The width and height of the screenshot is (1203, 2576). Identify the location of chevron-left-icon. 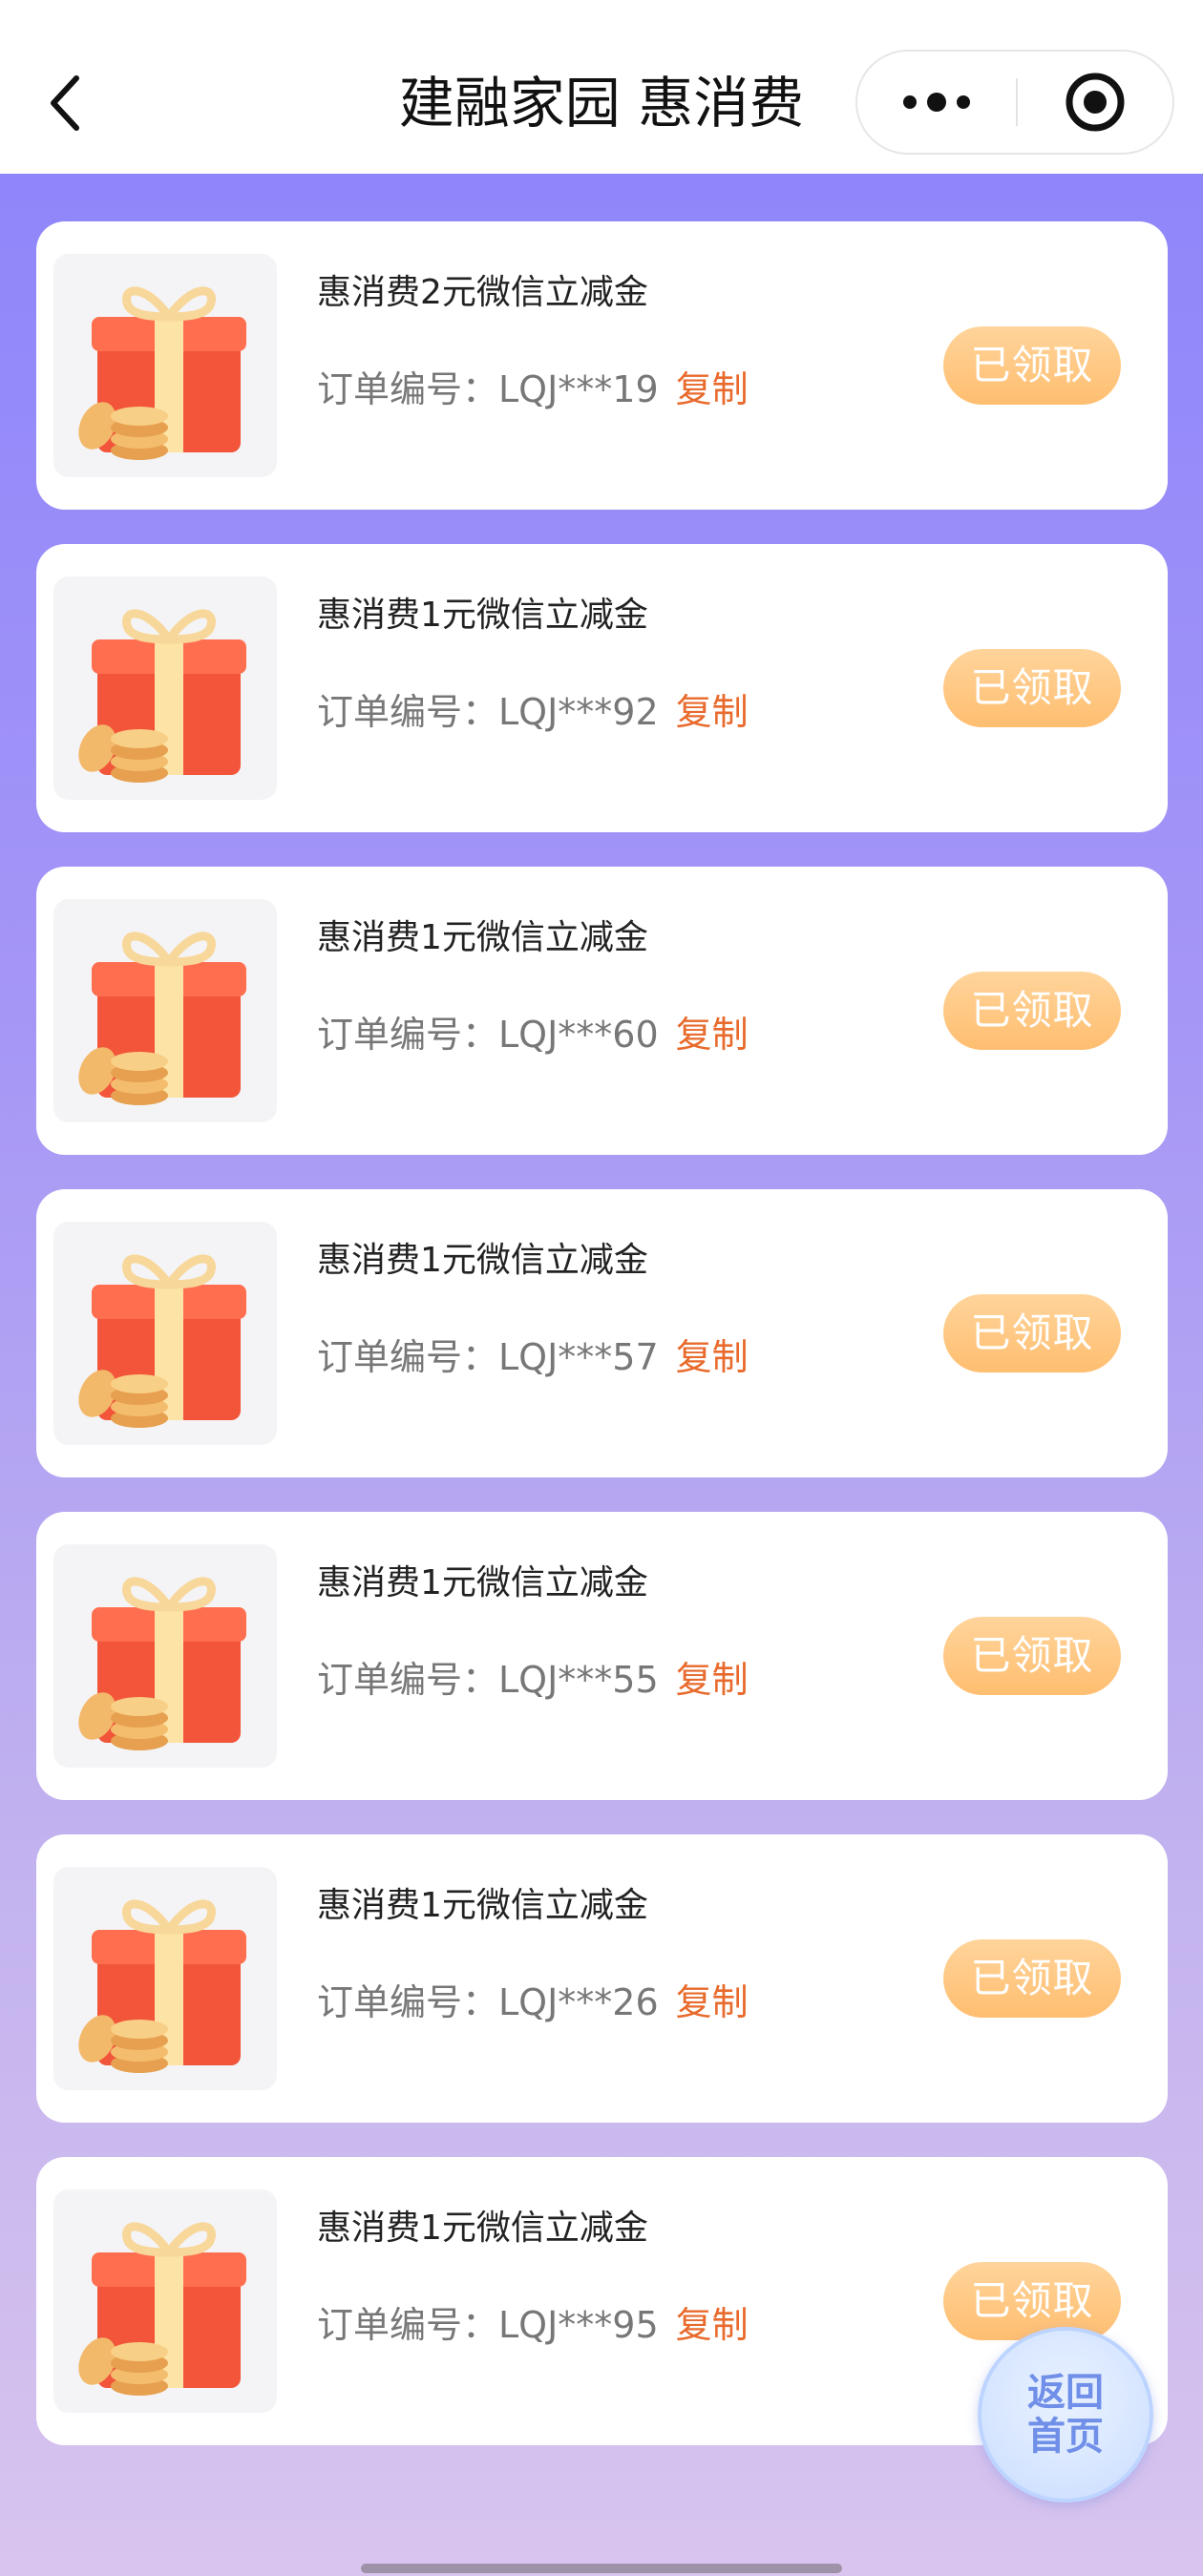
(65, 103).